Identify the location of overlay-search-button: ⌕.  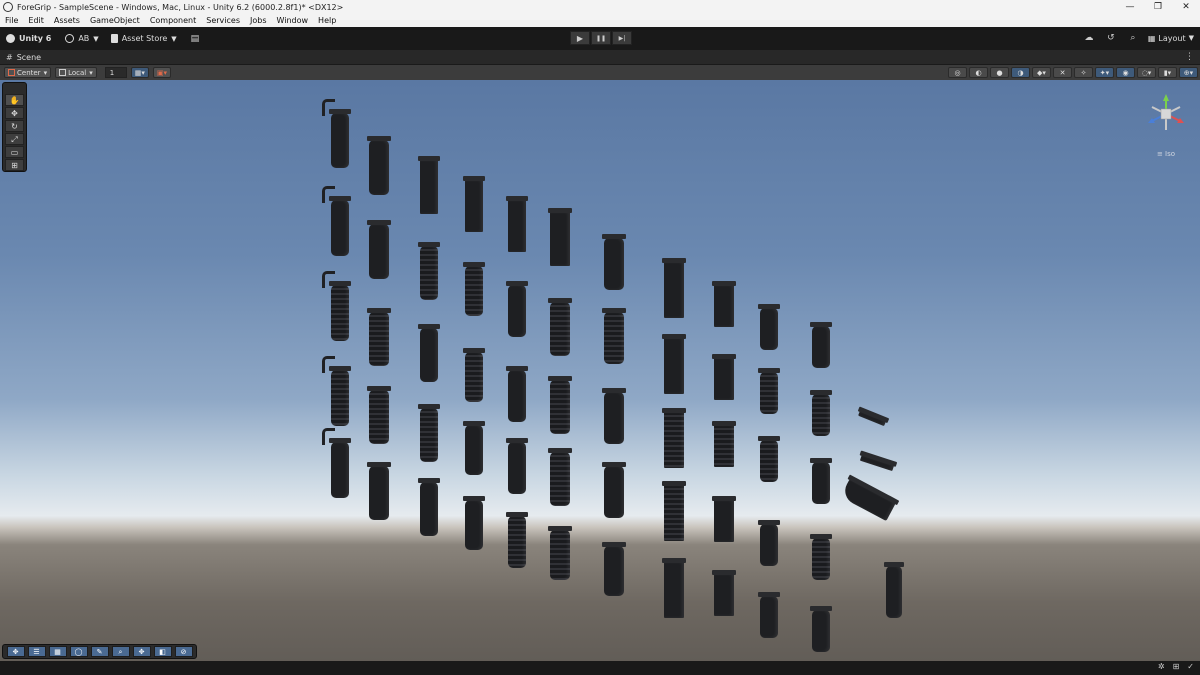
(120, 651).